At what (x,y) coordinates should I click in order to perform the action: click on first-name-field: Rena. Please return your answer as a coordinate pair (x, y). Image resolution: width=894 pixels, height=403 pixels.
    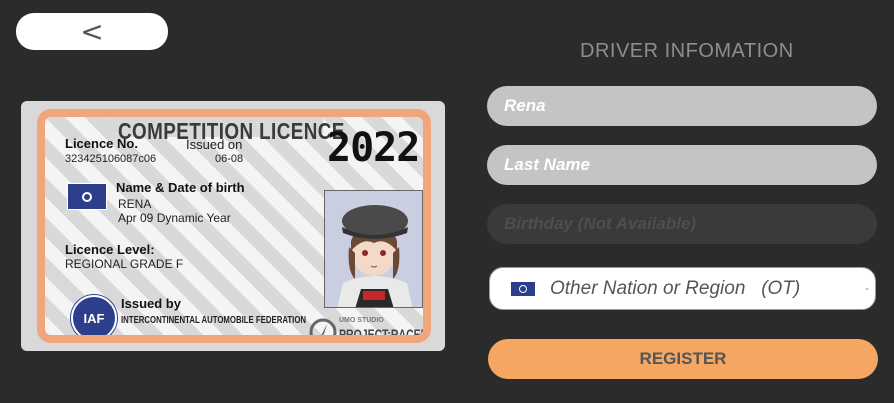
    Looking at the image, I should click on (682, 106).